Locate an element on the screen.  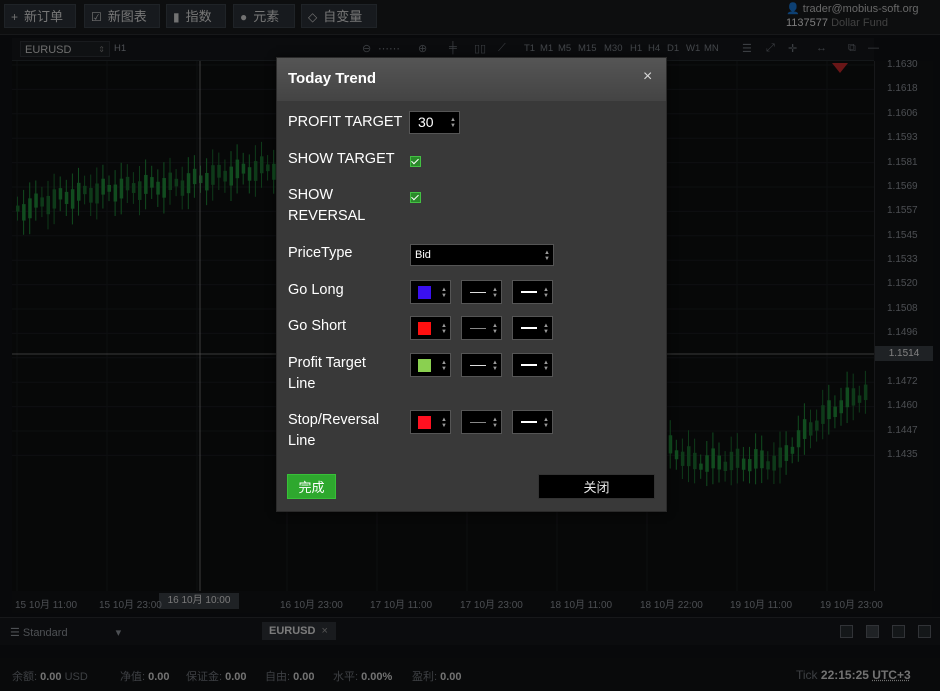
profit-target-line-width-select: ▲ ▼ is located at coordinates (532, 365).